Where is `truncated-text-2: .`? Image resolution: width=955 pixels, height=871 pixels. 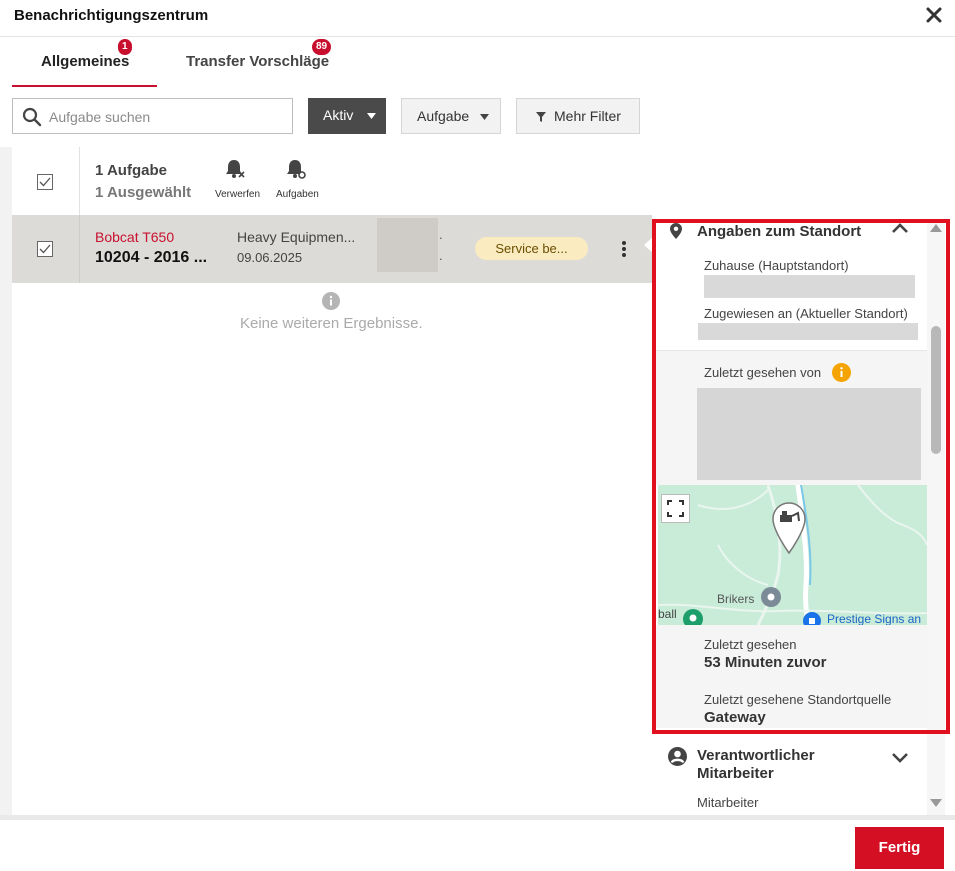 truncated-text-2: . is located at coordinates (441, 255).